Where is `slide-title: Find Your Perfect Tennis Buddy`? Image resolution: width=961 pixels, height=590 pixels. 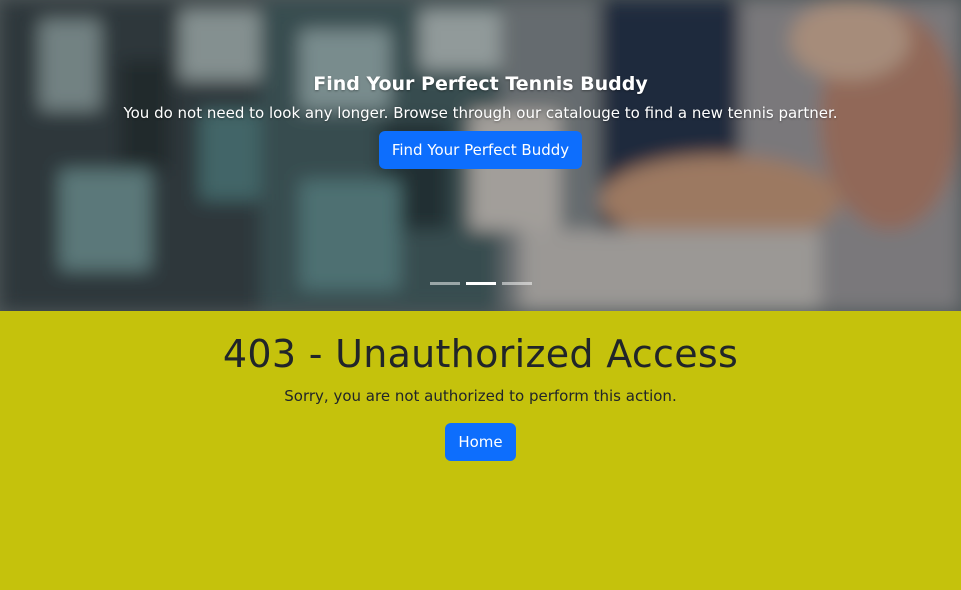
slide-title: Find Your Perfect Tennis Buddy is located at coordinates (480, 84).